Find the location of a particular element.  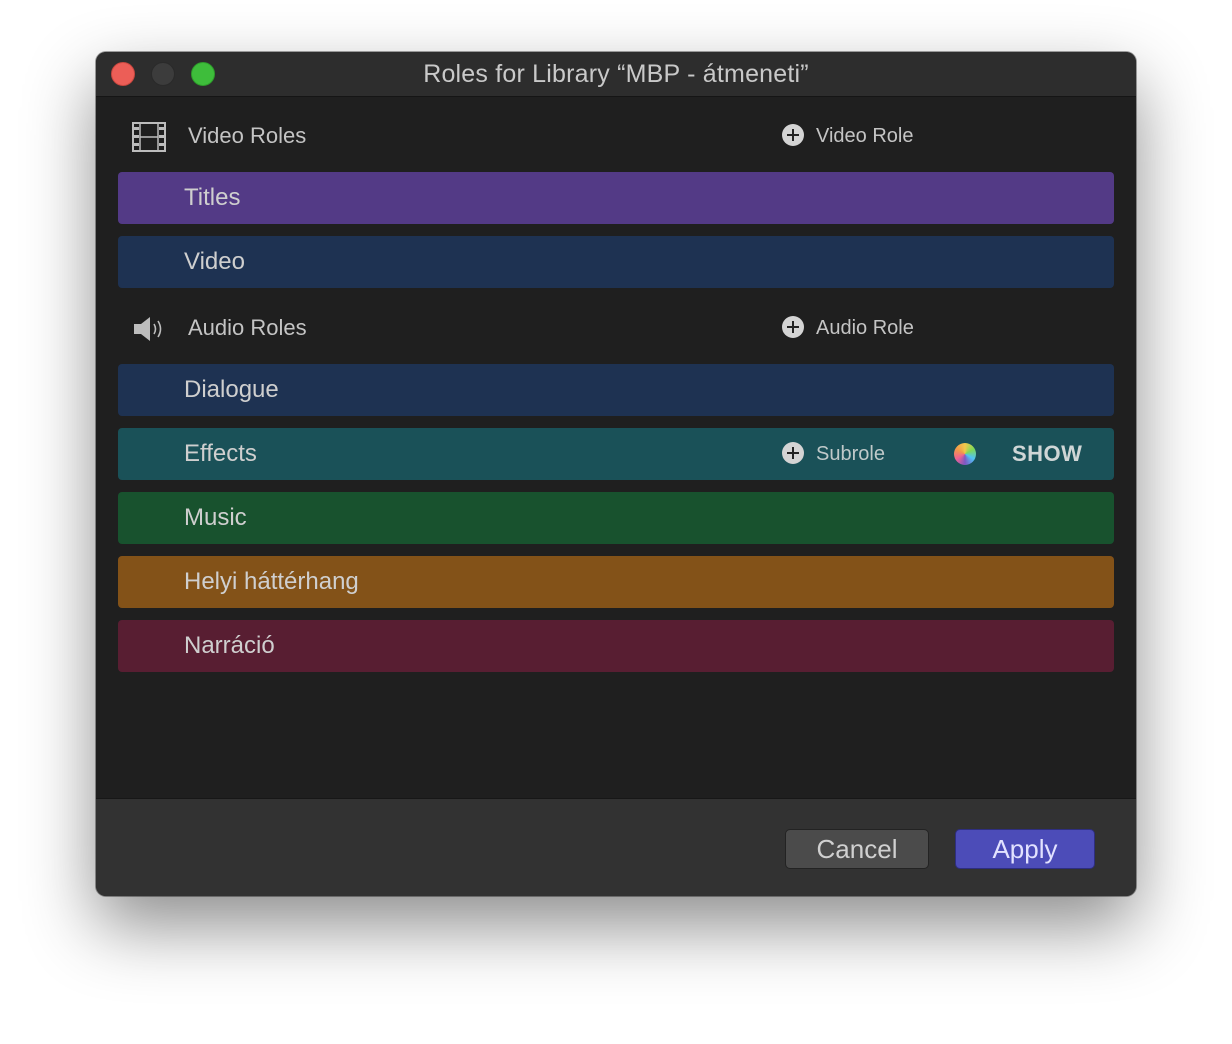

role-label: Video is located at coordinates (214, 261).